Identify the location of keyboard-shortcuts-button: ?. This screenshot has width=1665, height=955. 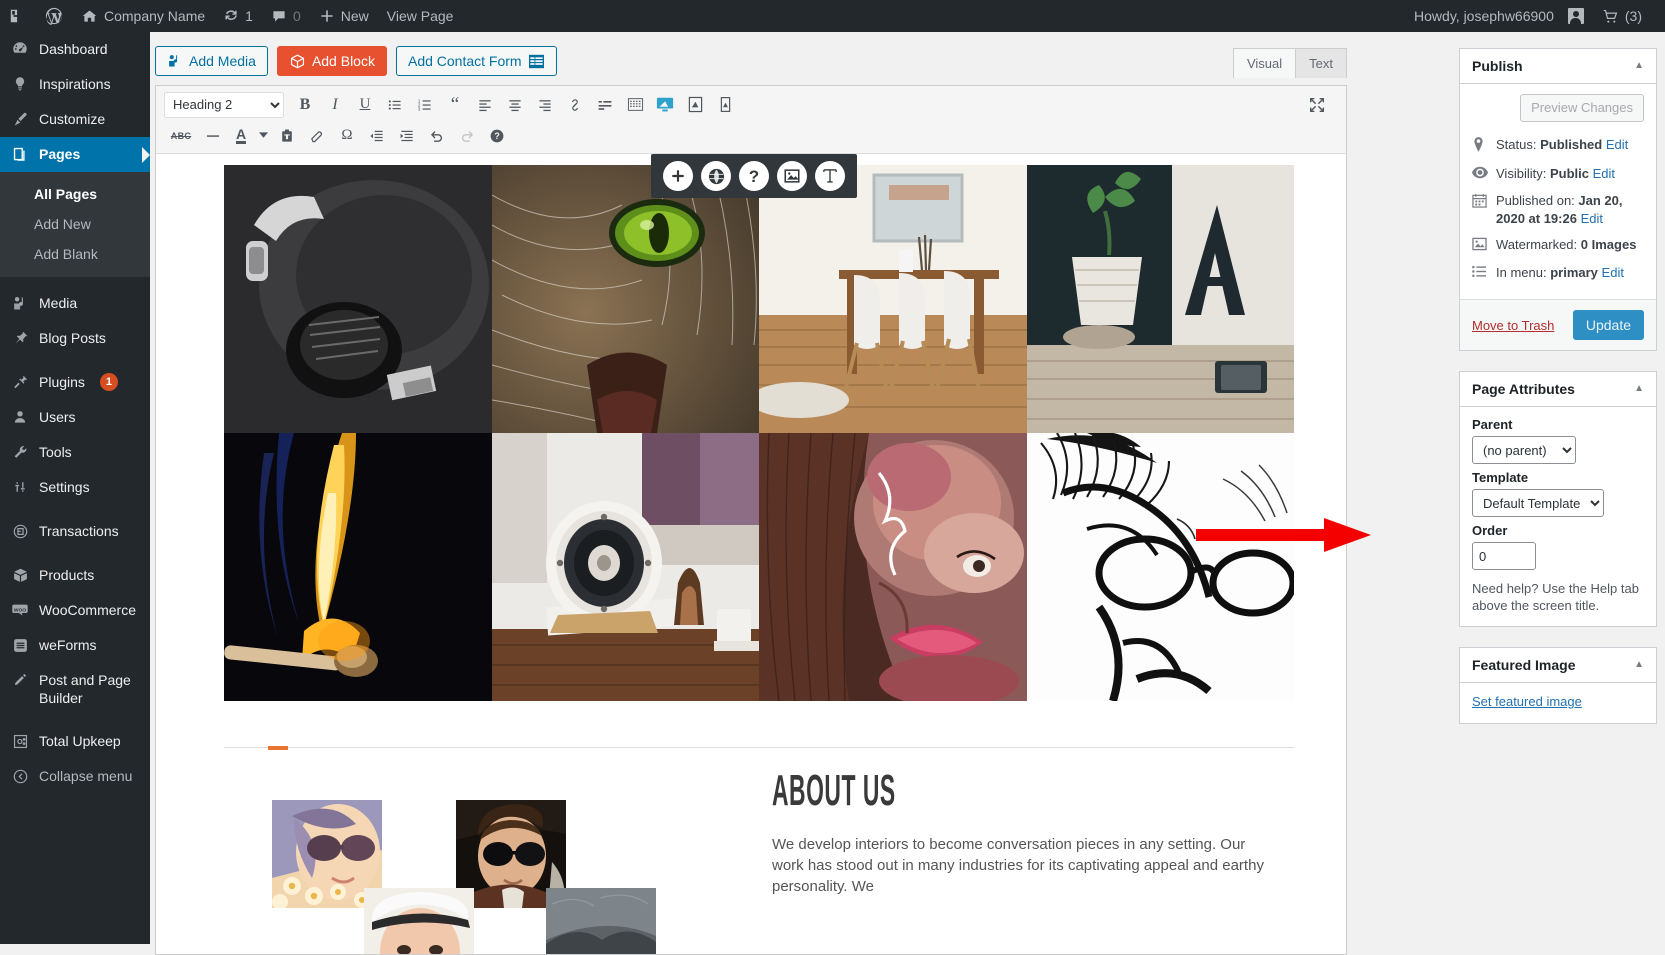
(497, 136).